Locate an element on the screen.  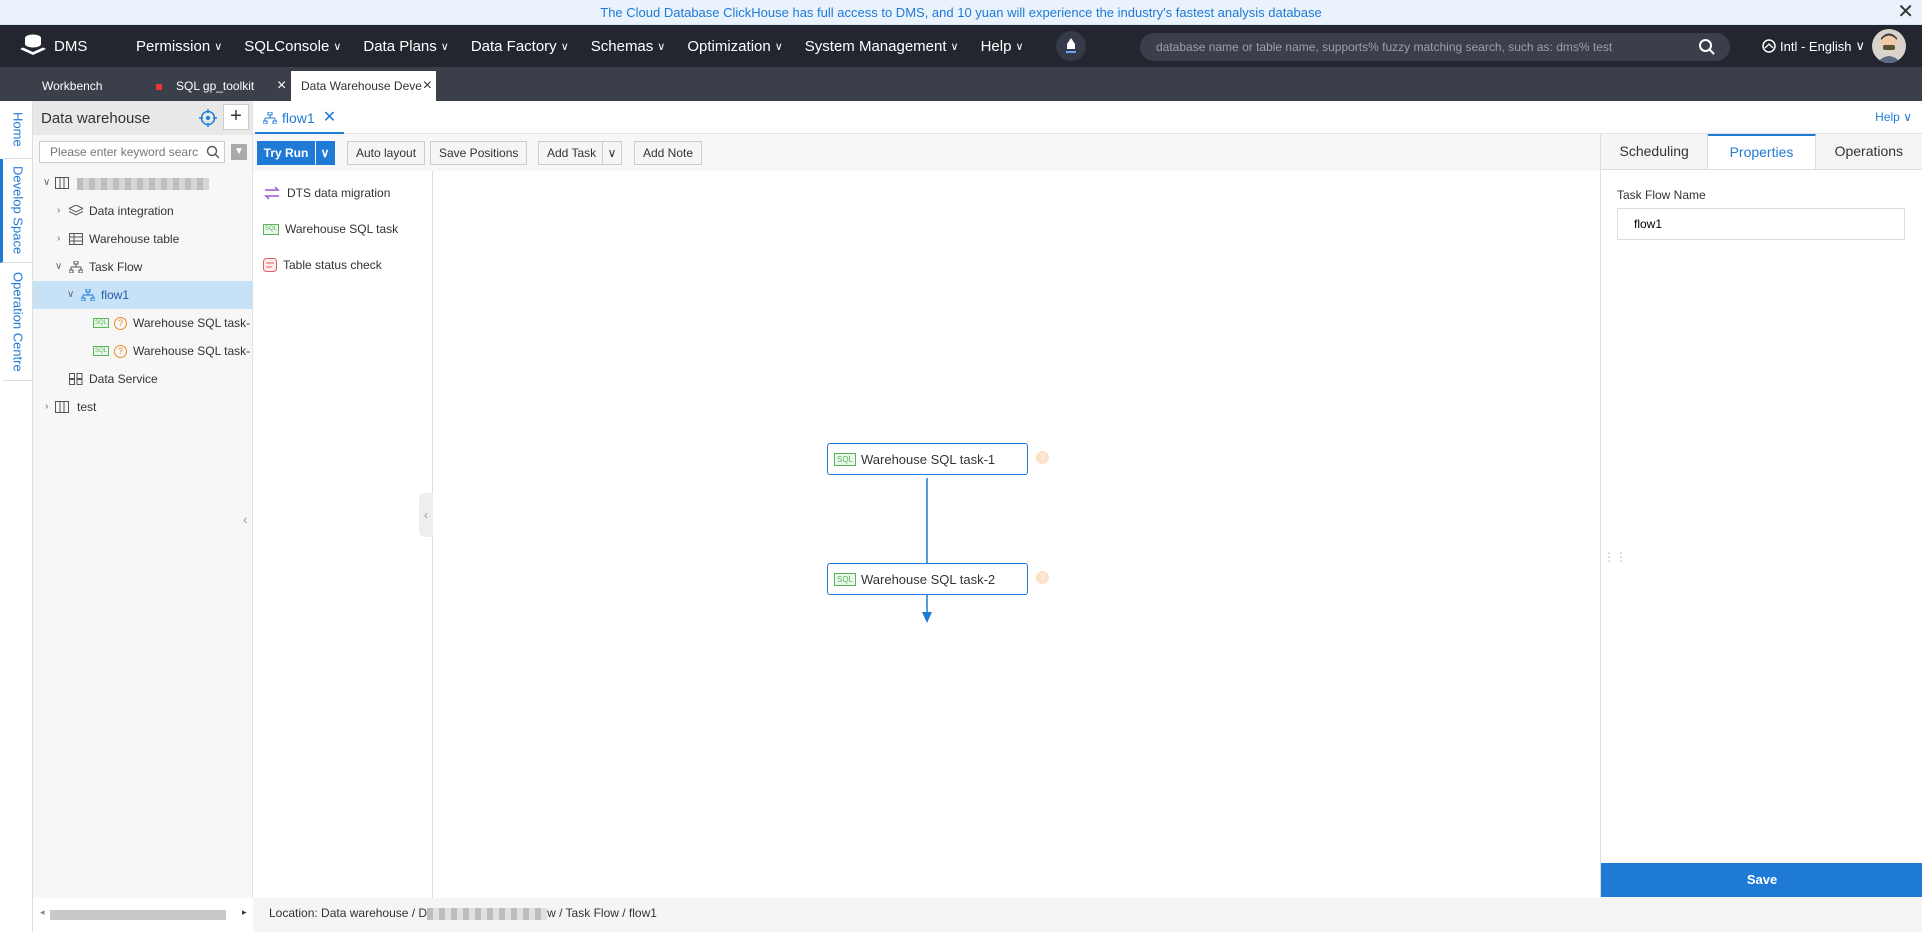
collapse-palette-icon: ‹ is located at coordinates (426, 515).